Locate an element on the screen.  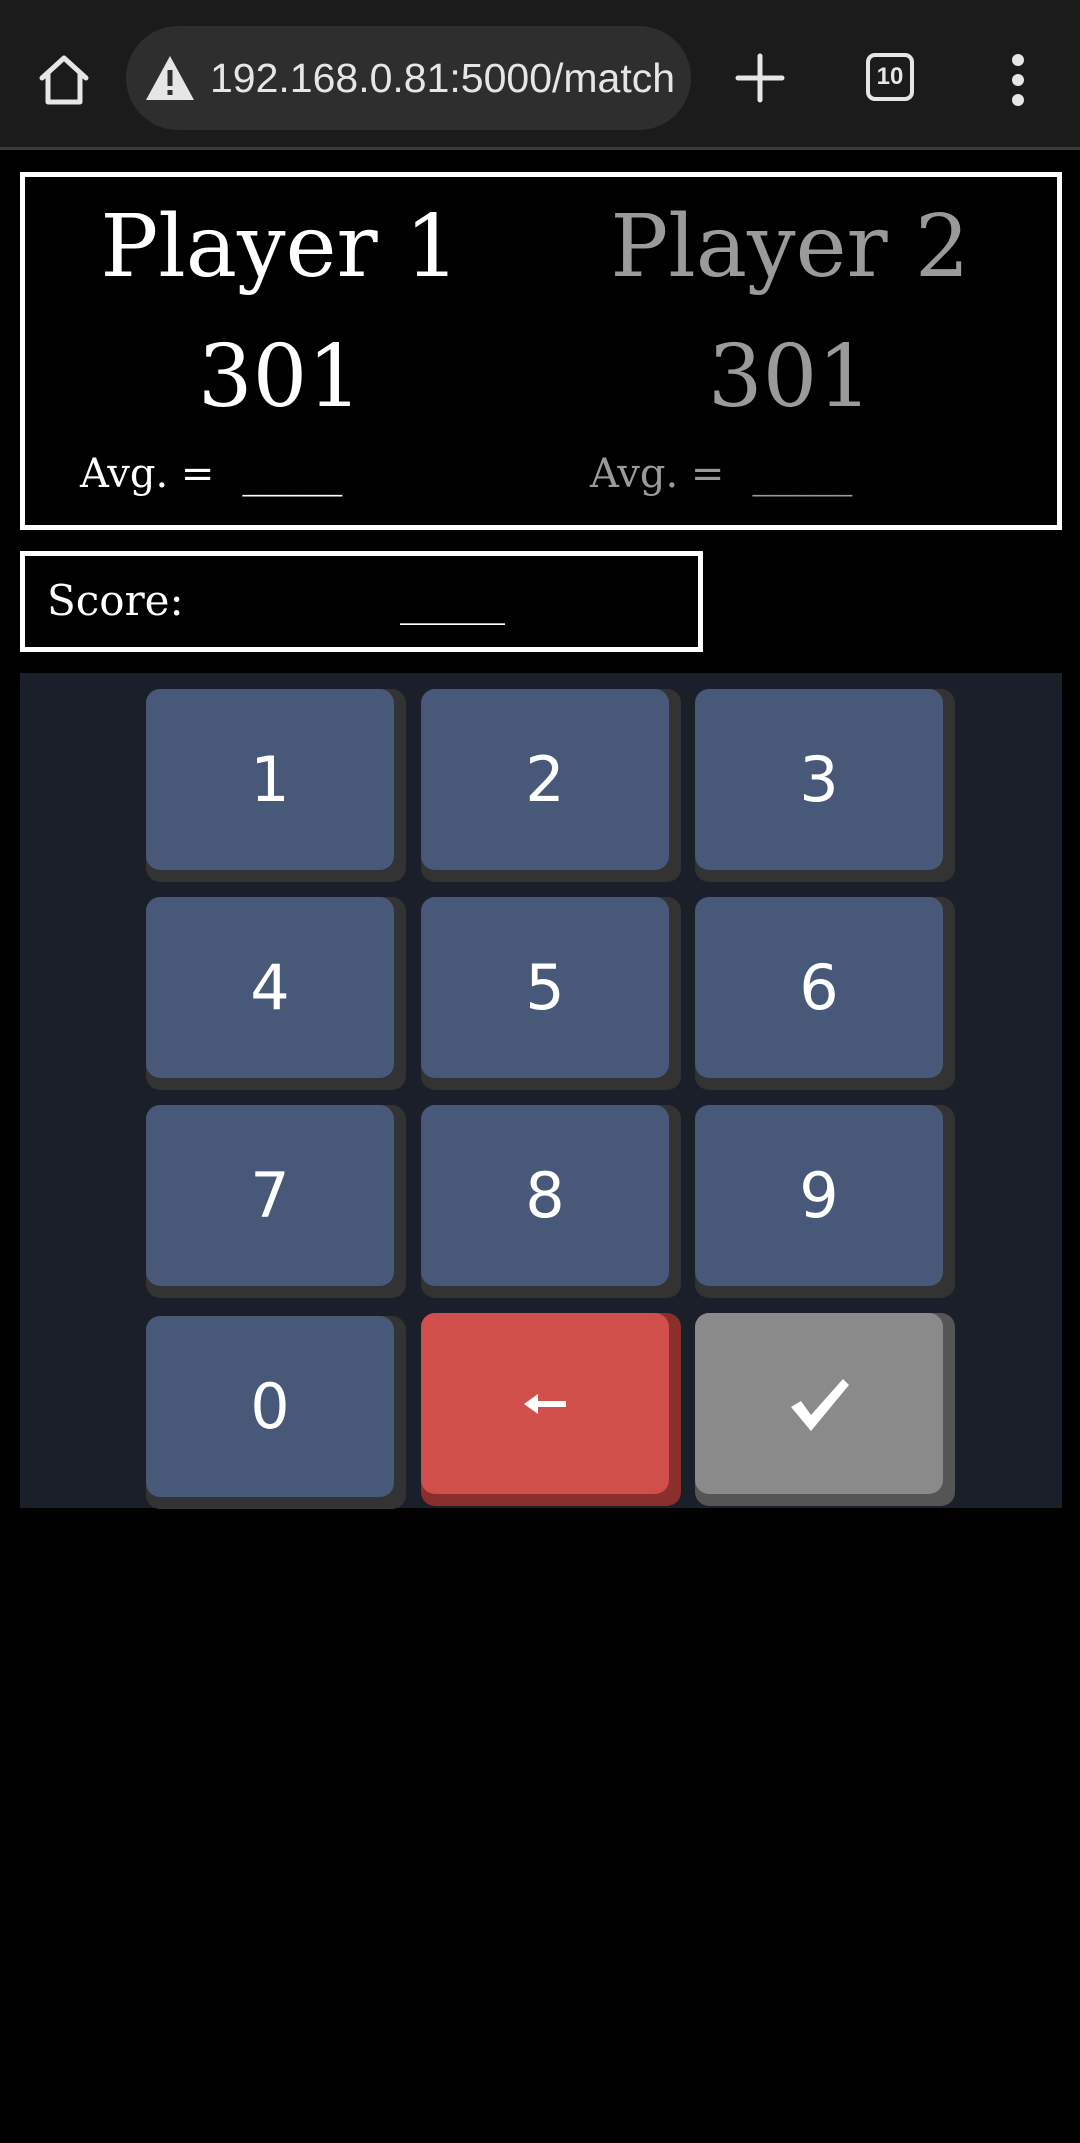
key-6: 6 is located at coordinates (825, 993).